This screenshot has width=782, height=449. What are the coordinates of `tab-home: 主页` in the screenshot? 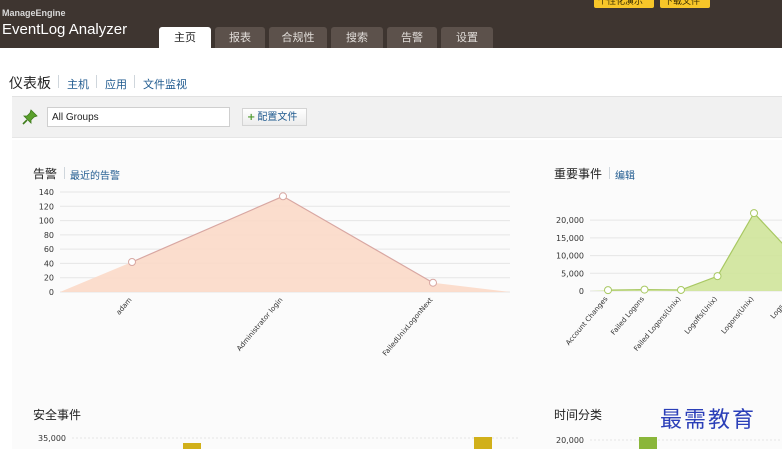 It's located at (185, 37).